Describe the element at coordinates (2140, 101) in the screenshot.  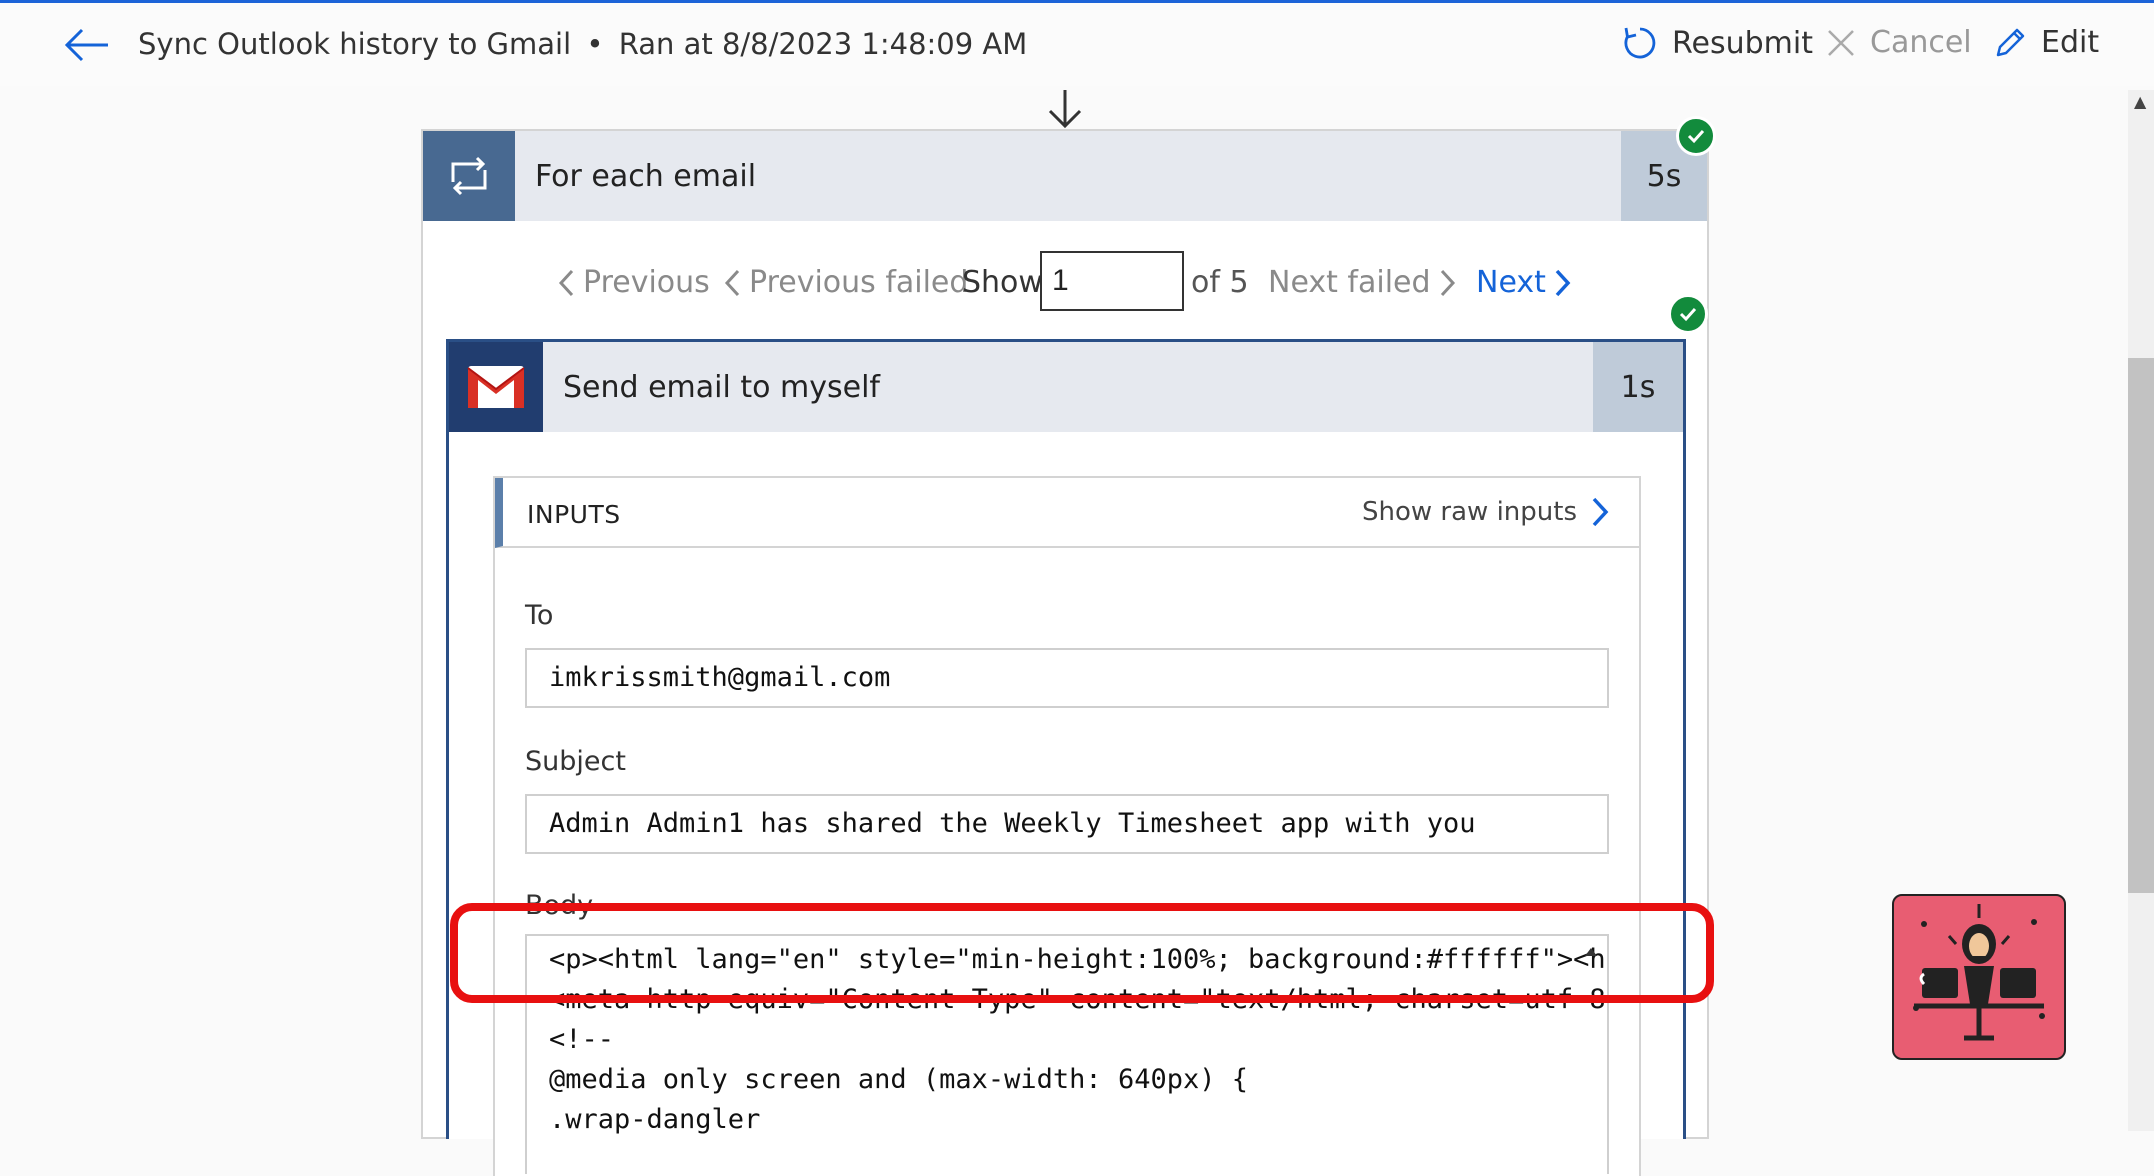
I see `scroll-up-arrow-icon: ▲` at that location.